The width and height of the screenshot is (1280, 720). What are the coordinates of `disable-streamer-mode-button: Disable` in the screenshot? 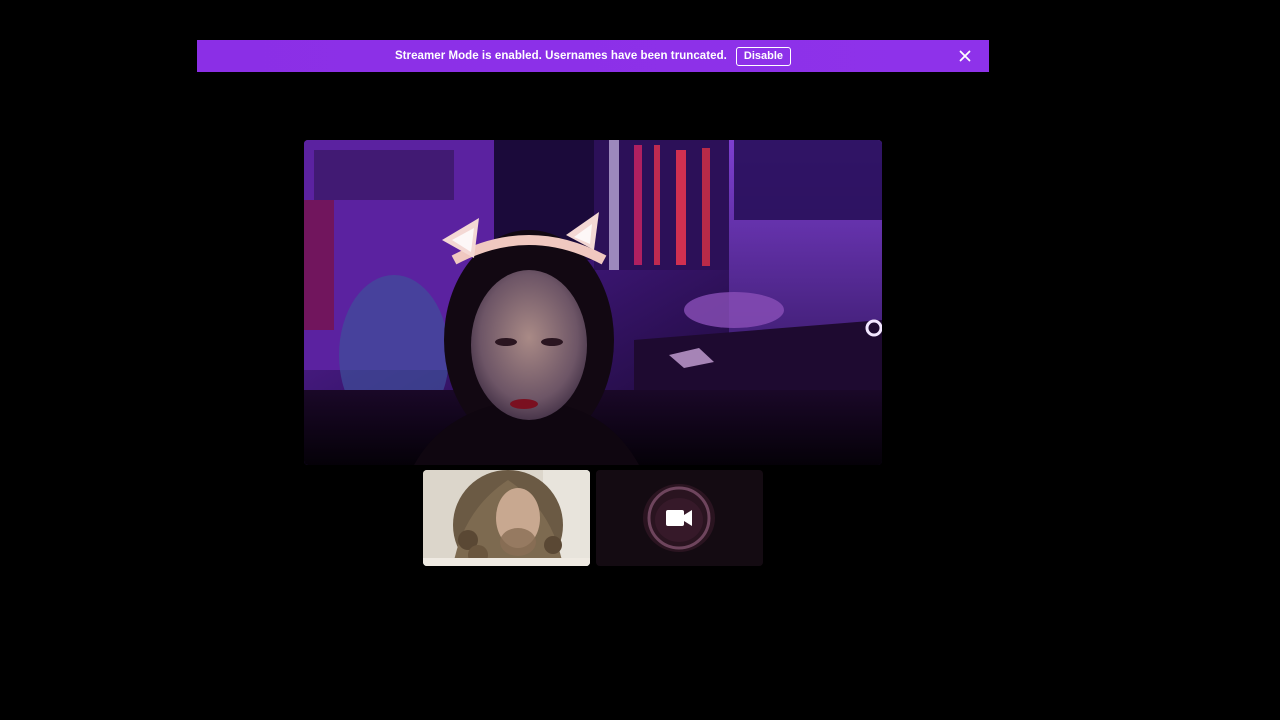 It's located at (763, 56).